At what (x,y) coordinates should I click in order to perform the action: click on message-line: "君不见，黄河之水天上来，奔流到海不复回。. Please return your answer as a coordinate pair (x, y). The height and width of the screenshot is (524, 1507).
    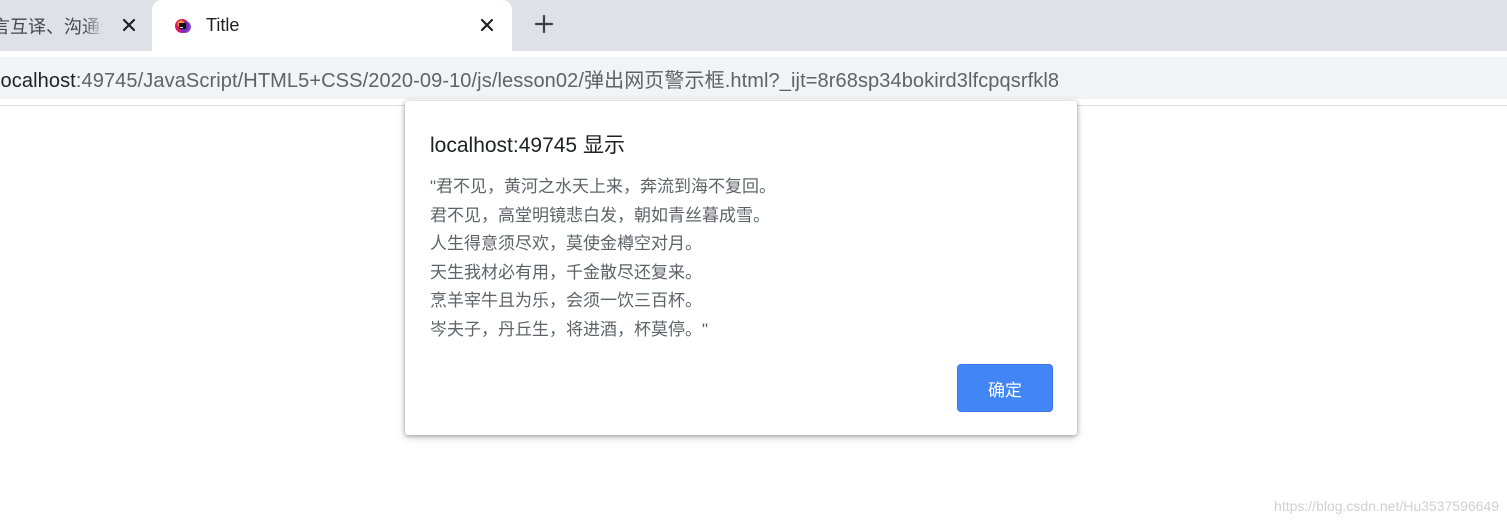
    Looking at the image, I should click on (603, 186).